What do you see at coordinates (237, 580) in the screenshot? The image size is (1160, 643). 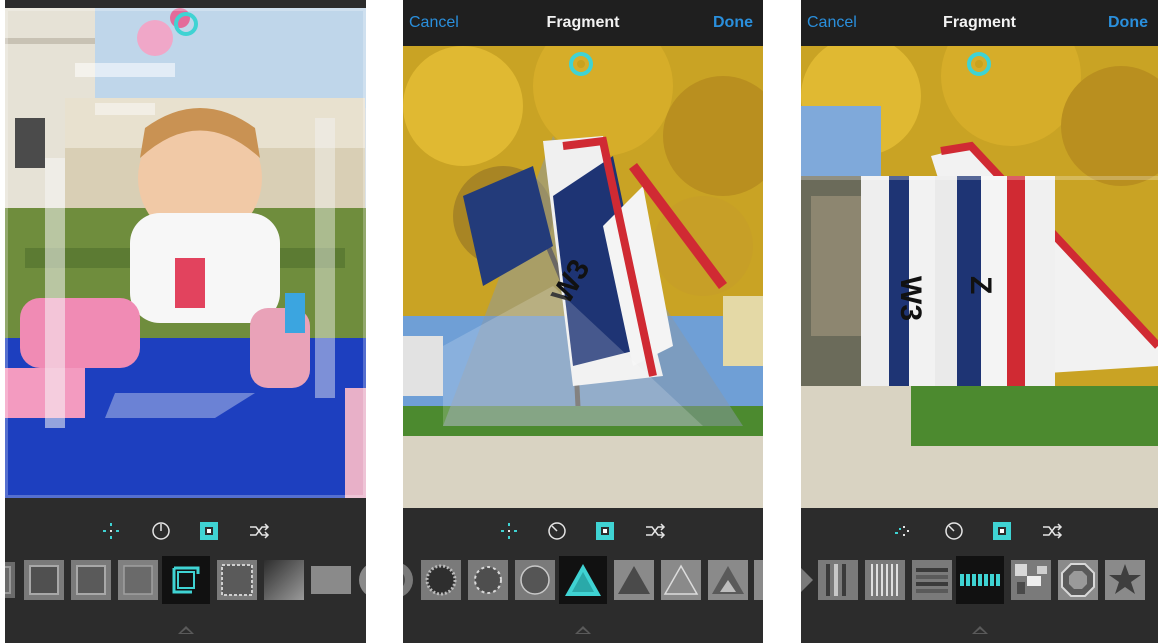 I see `shape-ornate-frame` at bounding box center [237, 580].